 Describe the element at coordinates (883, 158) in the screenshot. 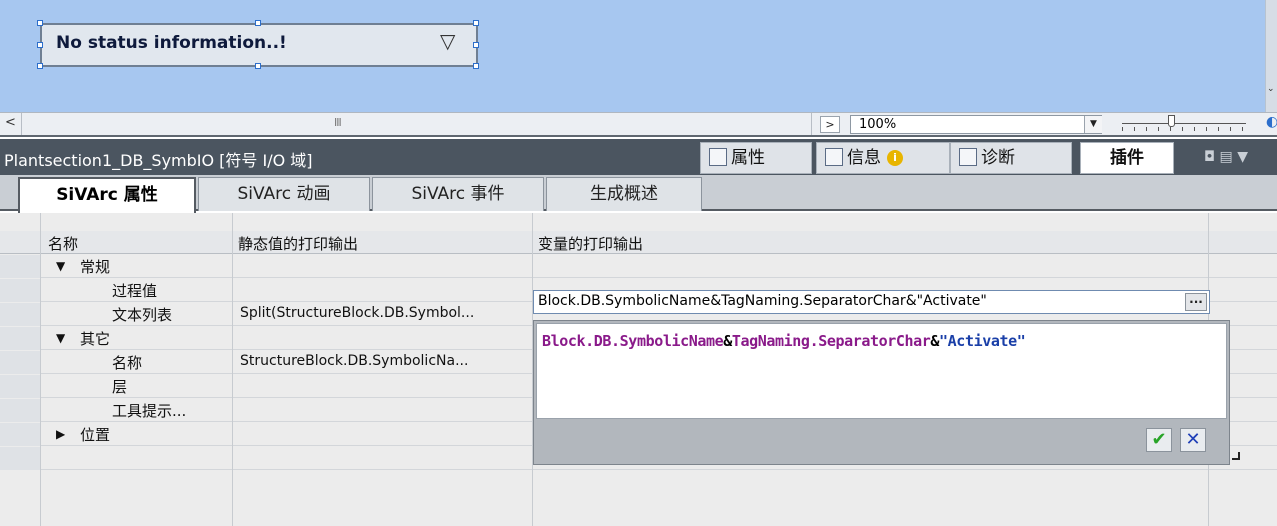

I see `tab-info: 信息 i` at that location.